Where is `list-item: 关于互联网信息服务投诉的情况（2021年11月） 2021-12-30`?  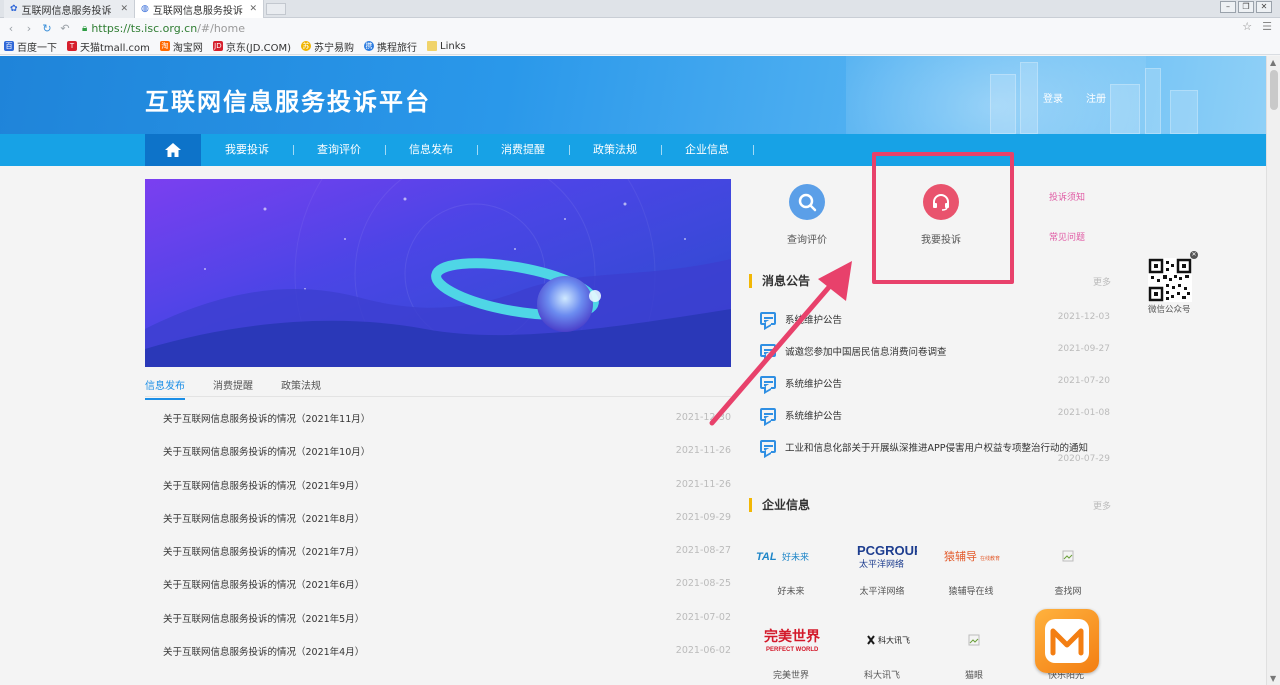 list-item: 关于互联网信息服务投诉的情况（2021年11月） 2021-12-30 is located at coordinates (438, 421).